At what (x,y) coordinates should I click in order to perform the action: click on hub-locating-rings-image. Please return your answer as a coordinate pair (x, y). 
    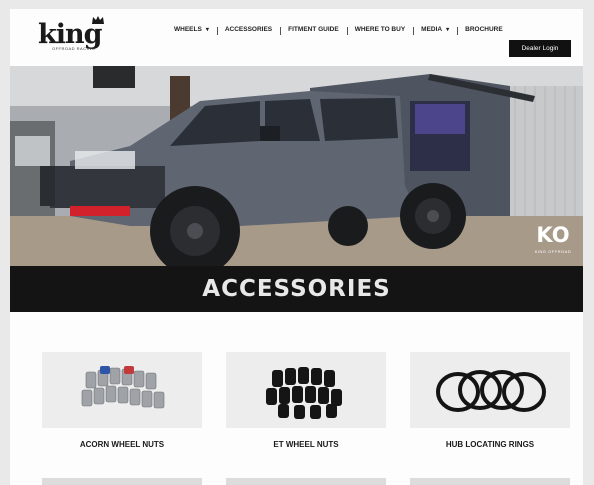
    Looking at the image, I should click on (491, 391).